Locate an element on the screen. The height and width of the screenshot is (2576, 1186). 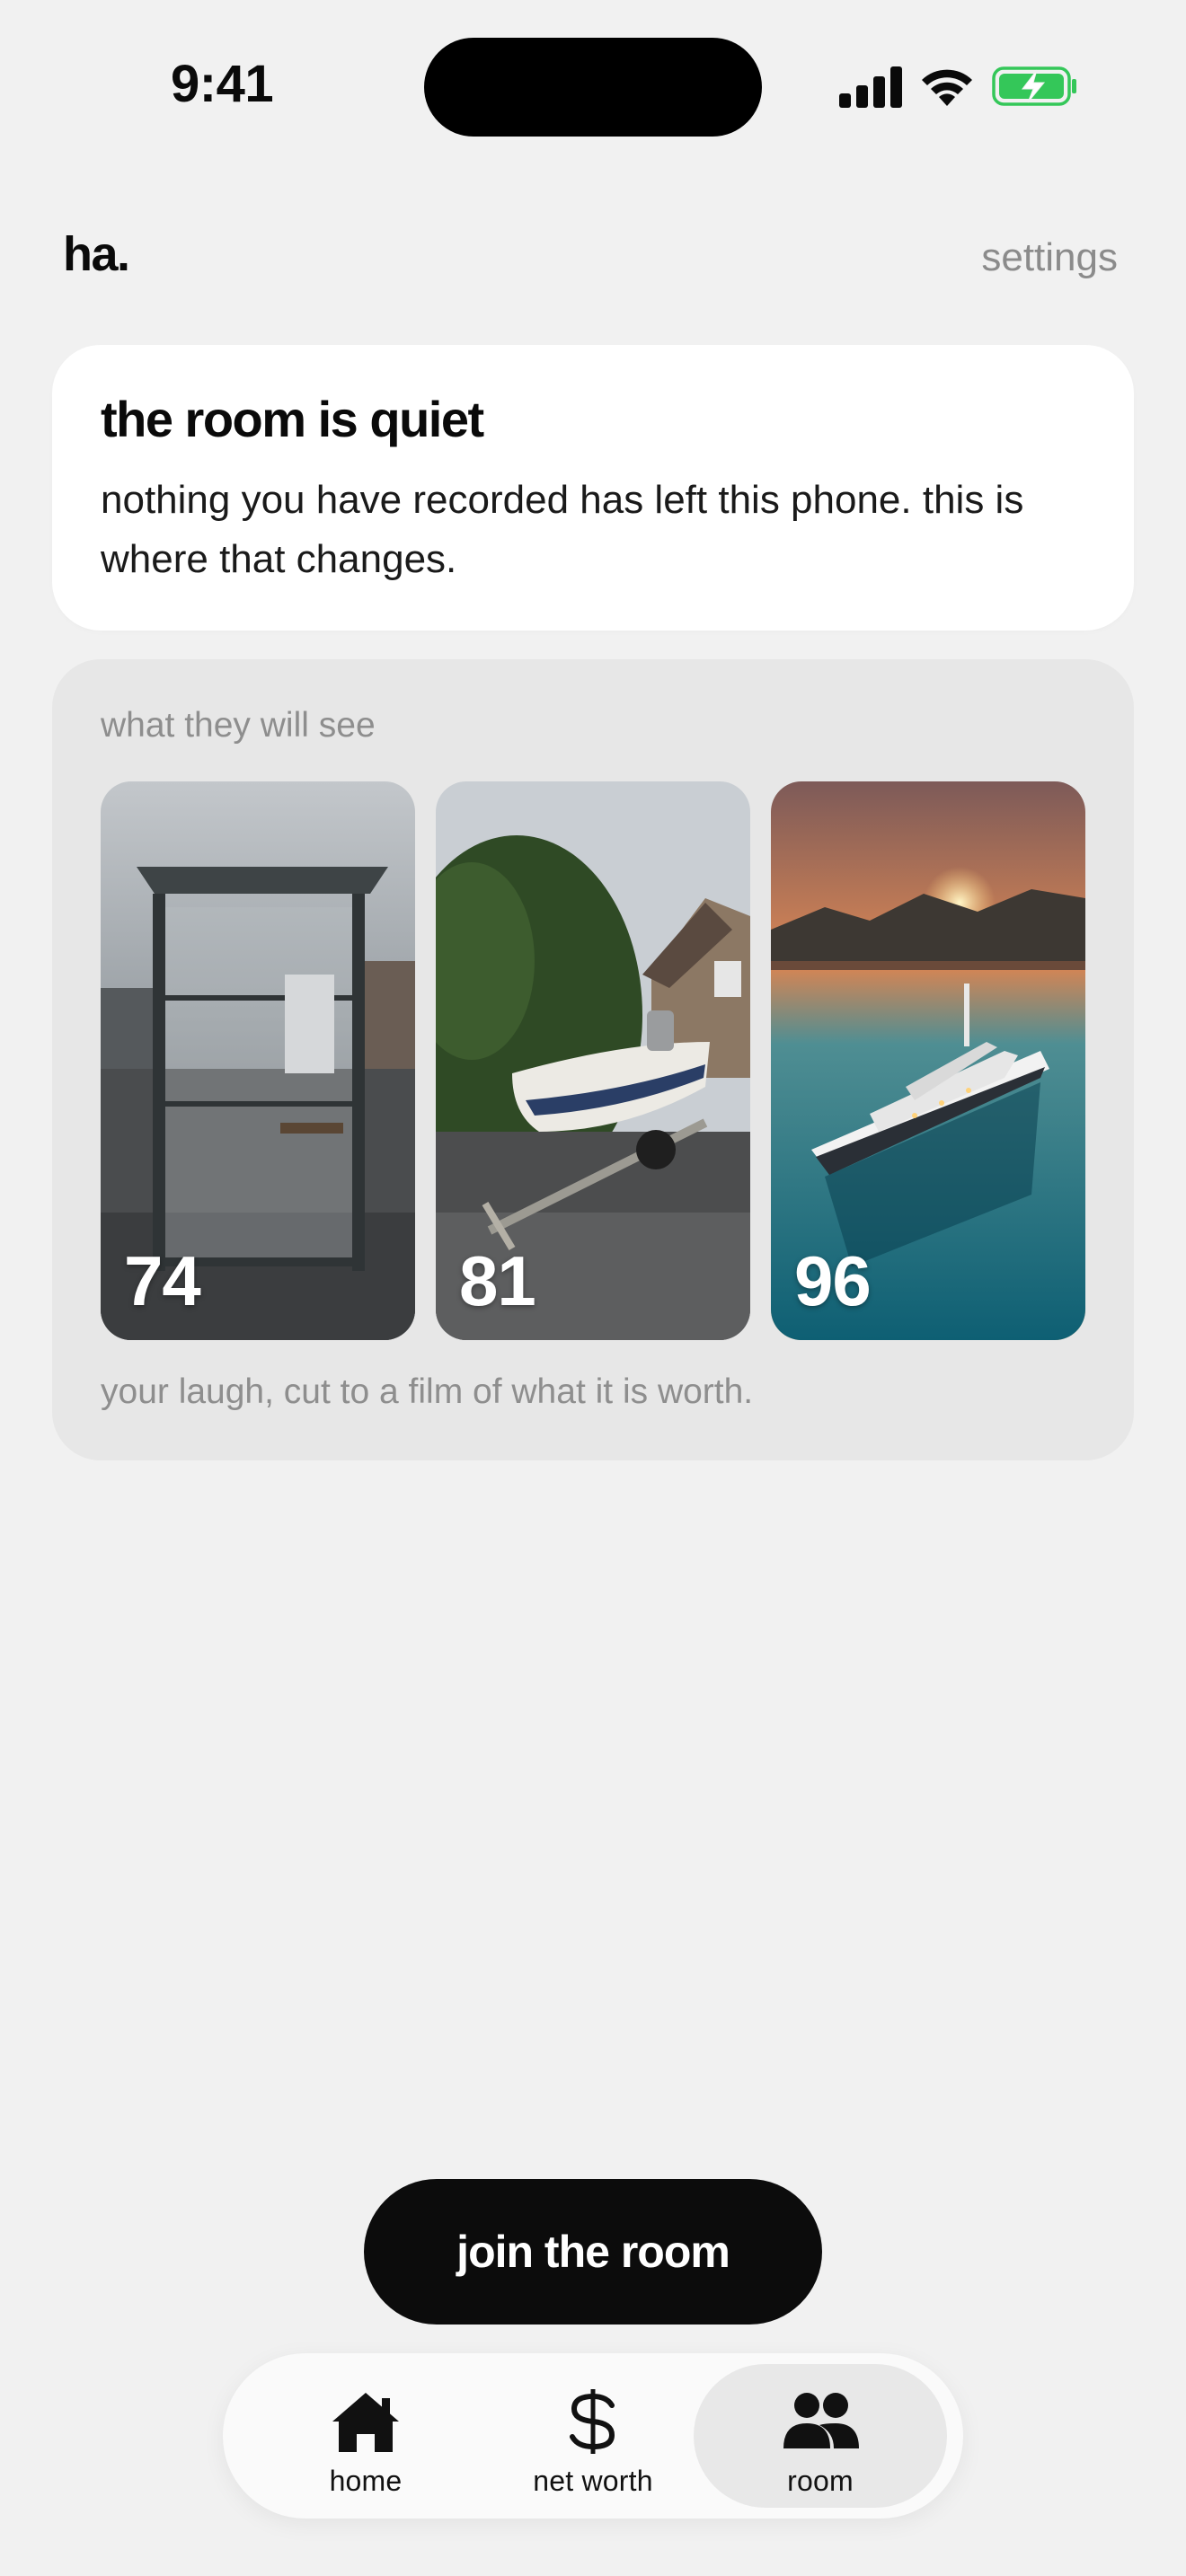
wifi-icon is located at coordinates (947, 87).